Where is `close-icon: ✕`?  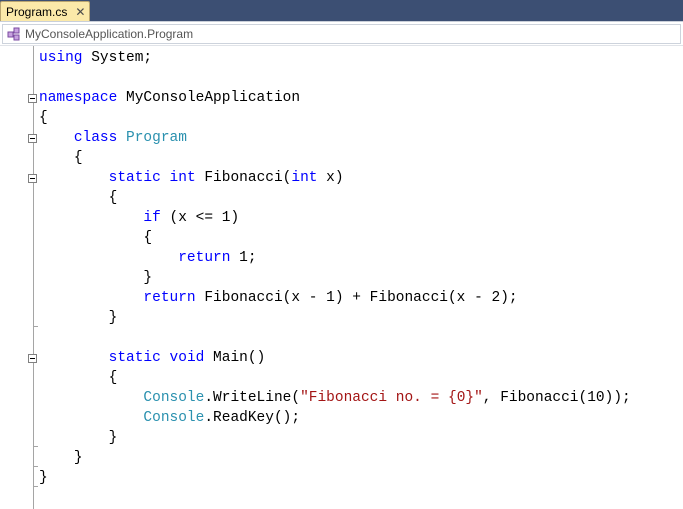 close-icon: ✕ is located at coordinates (80, 12).